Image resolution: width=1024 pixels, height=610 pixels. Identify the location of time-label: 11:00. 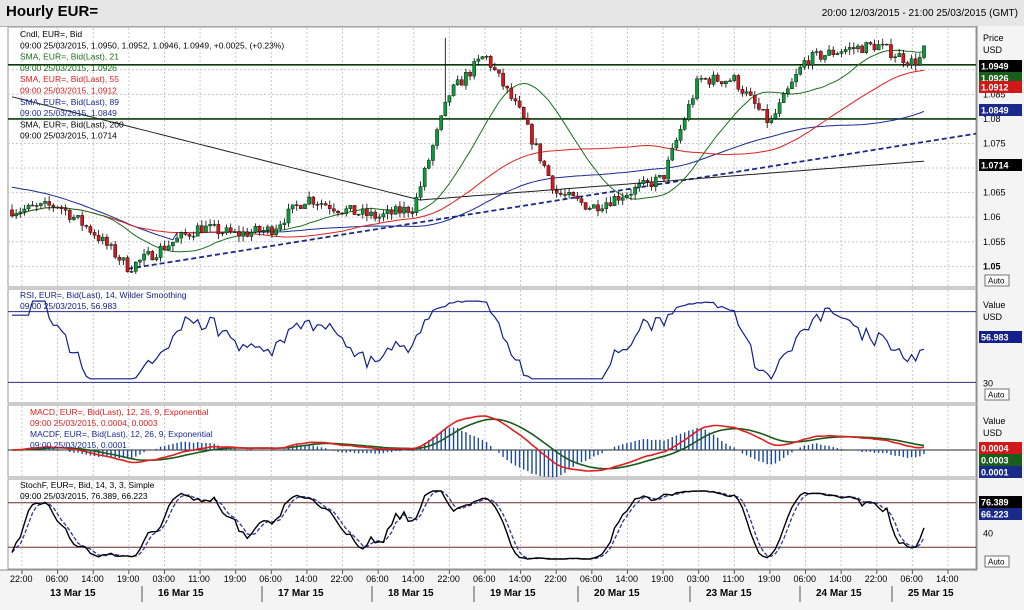
(199, 579).